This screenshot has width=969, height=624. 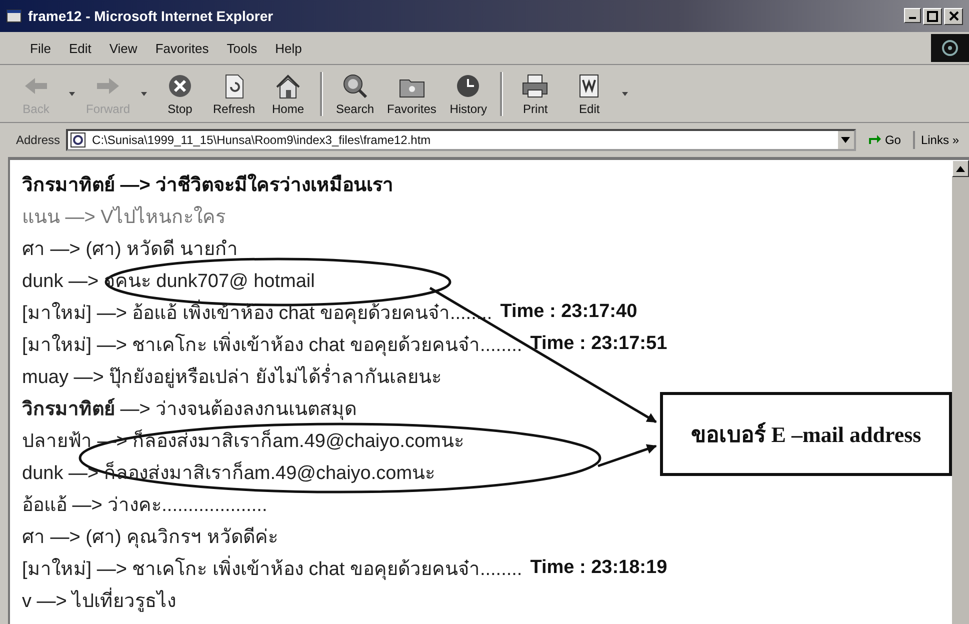 I want to click on caret-icon, so click(x=845, y=140).